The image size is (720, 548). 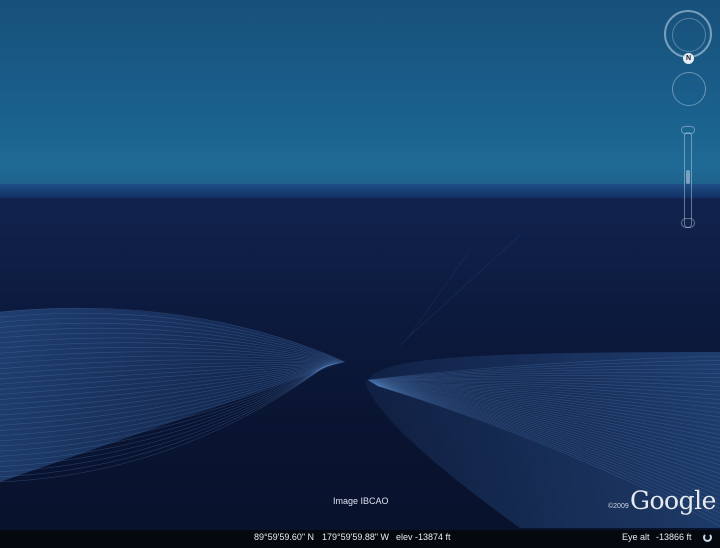 I want to click on image-credit: Image IBCAO, so click(x=361, y=501).